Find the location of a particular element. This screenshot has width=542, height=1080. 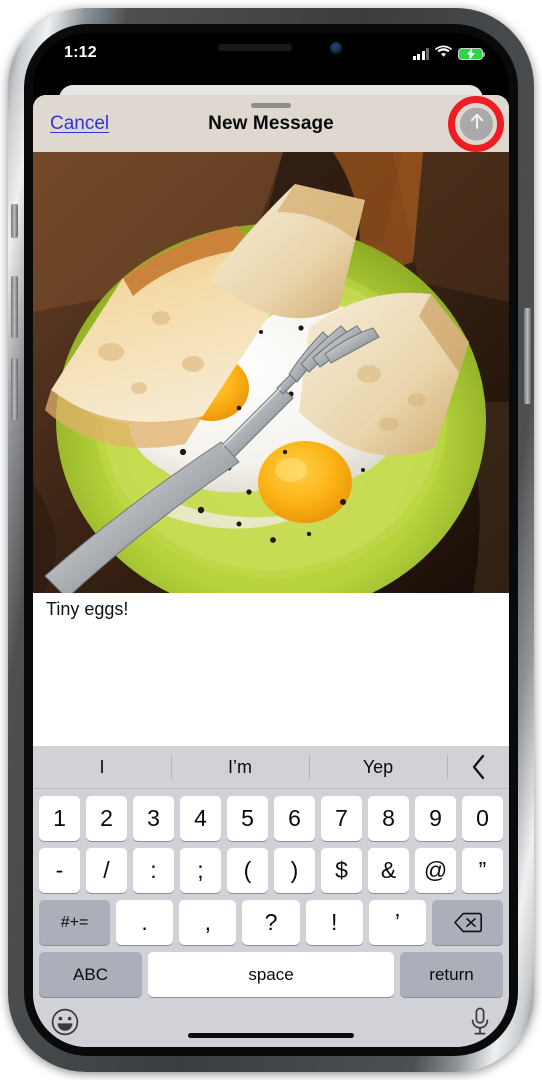

sheet-grabber-handle is located at coordinates (271, 105).